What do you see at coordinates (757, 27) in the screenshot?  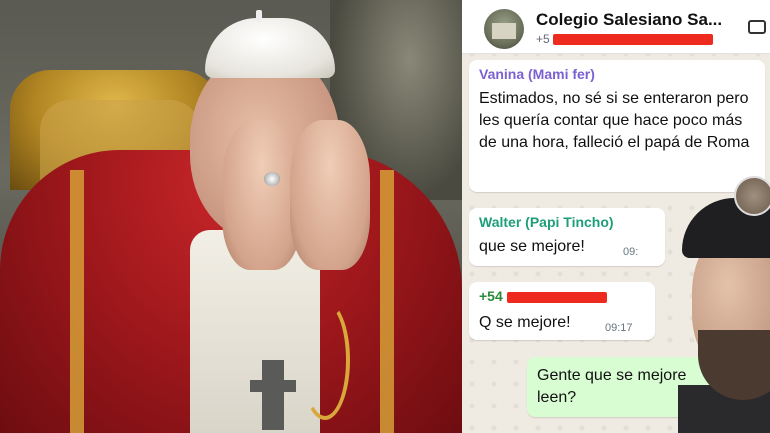 I see `video-call-icon` at bounding box center [757, 27].